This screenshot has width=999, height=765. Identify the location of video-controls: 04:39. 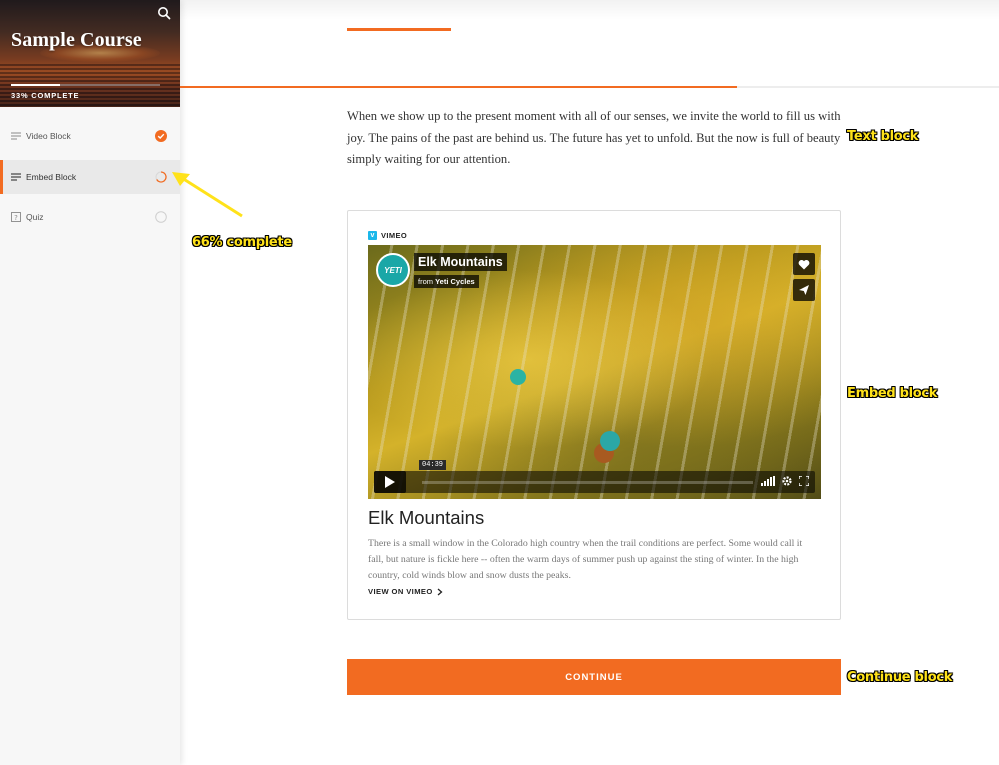
(594, 476).